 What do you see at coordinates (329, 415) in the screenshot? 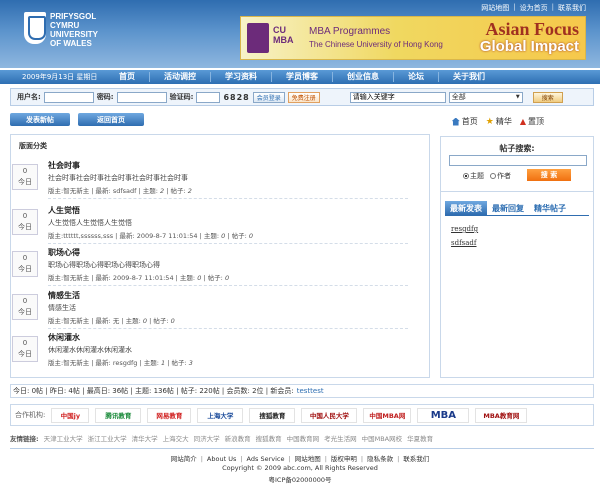
I see `partner-logo: 中国人民大学` at bounding box center [329, 415].